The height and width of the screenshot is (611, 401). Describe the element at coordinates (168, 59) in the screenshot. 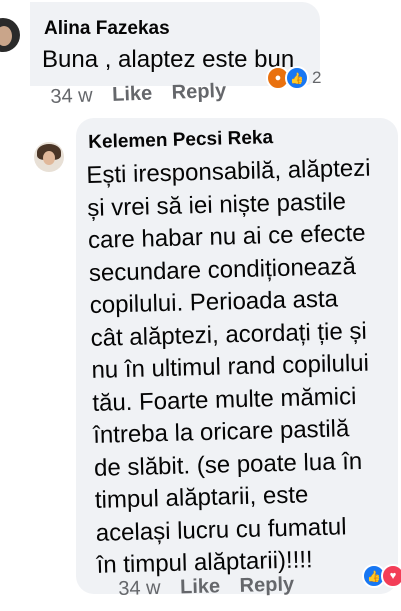

I see `comment-text: Buna , alaptez este bun` at that location.